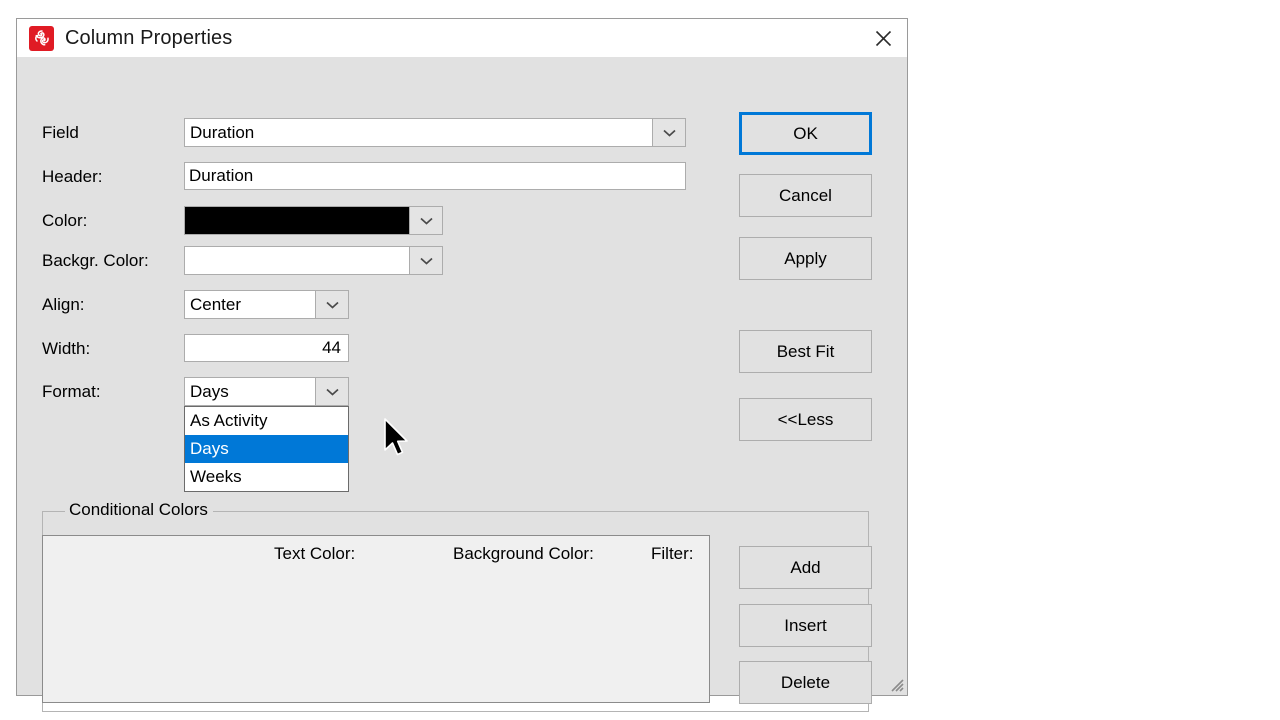 The height and width of the screenshot is (720, 1280). I want to click on column-header-text-color: Text Color:, so click(315, 553).